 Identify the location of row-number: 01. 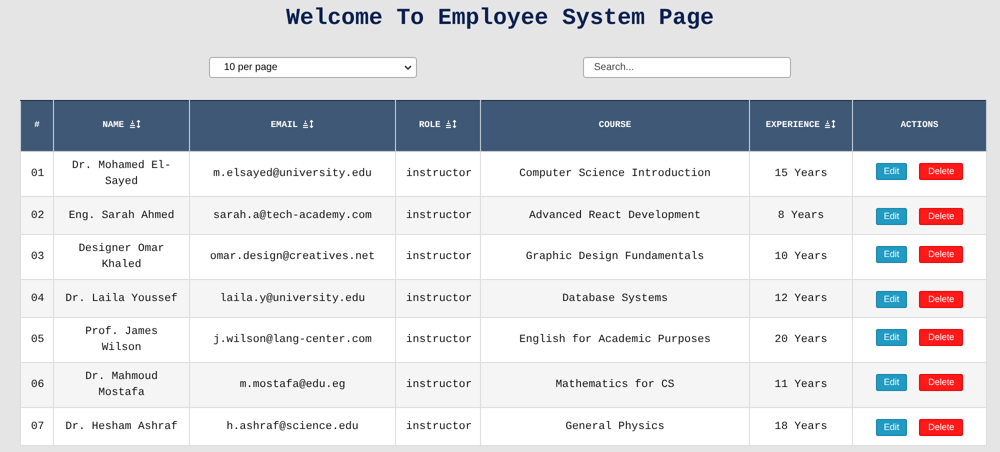
(37, 174).